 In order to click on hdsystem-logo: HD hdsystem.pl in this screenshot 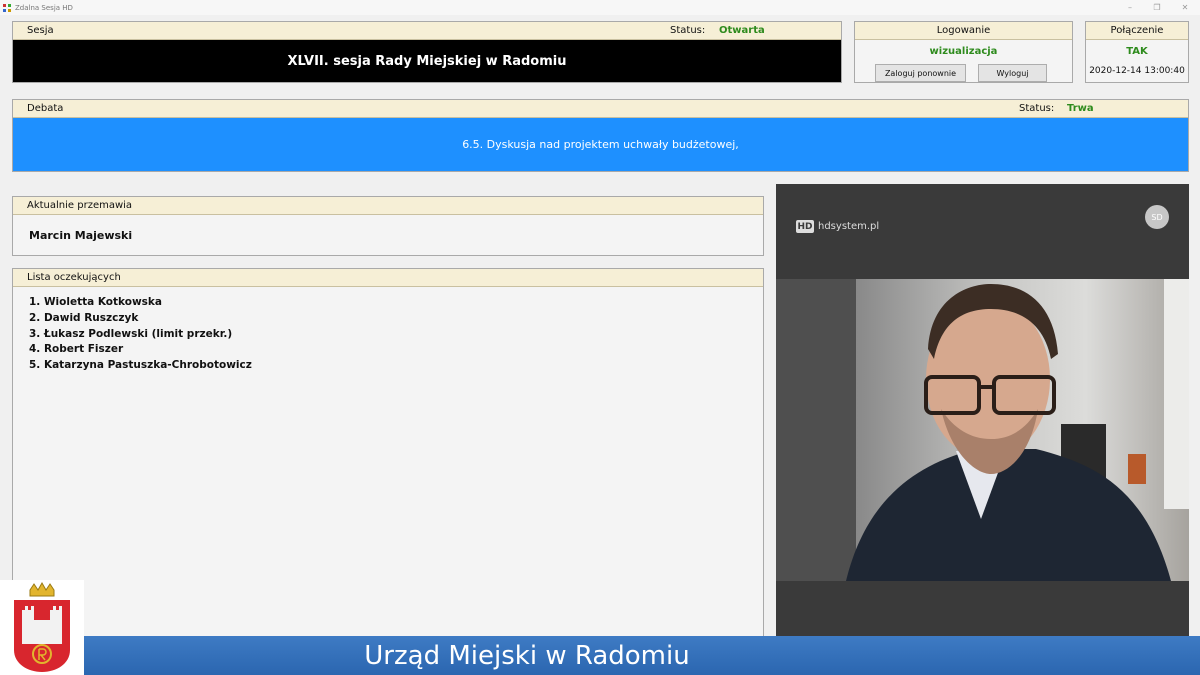, I will do `click(837, 226)`.